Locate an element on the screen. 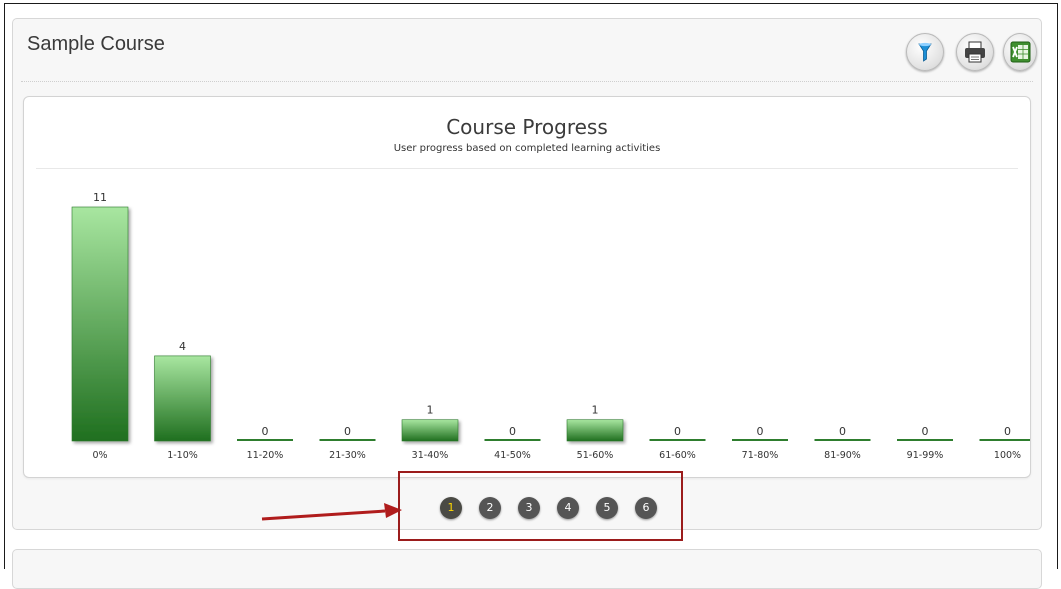 Image resolution: width=1061 pixels, height=589 pixels. red-arrow-shaft is located at coordinates (323, 515).